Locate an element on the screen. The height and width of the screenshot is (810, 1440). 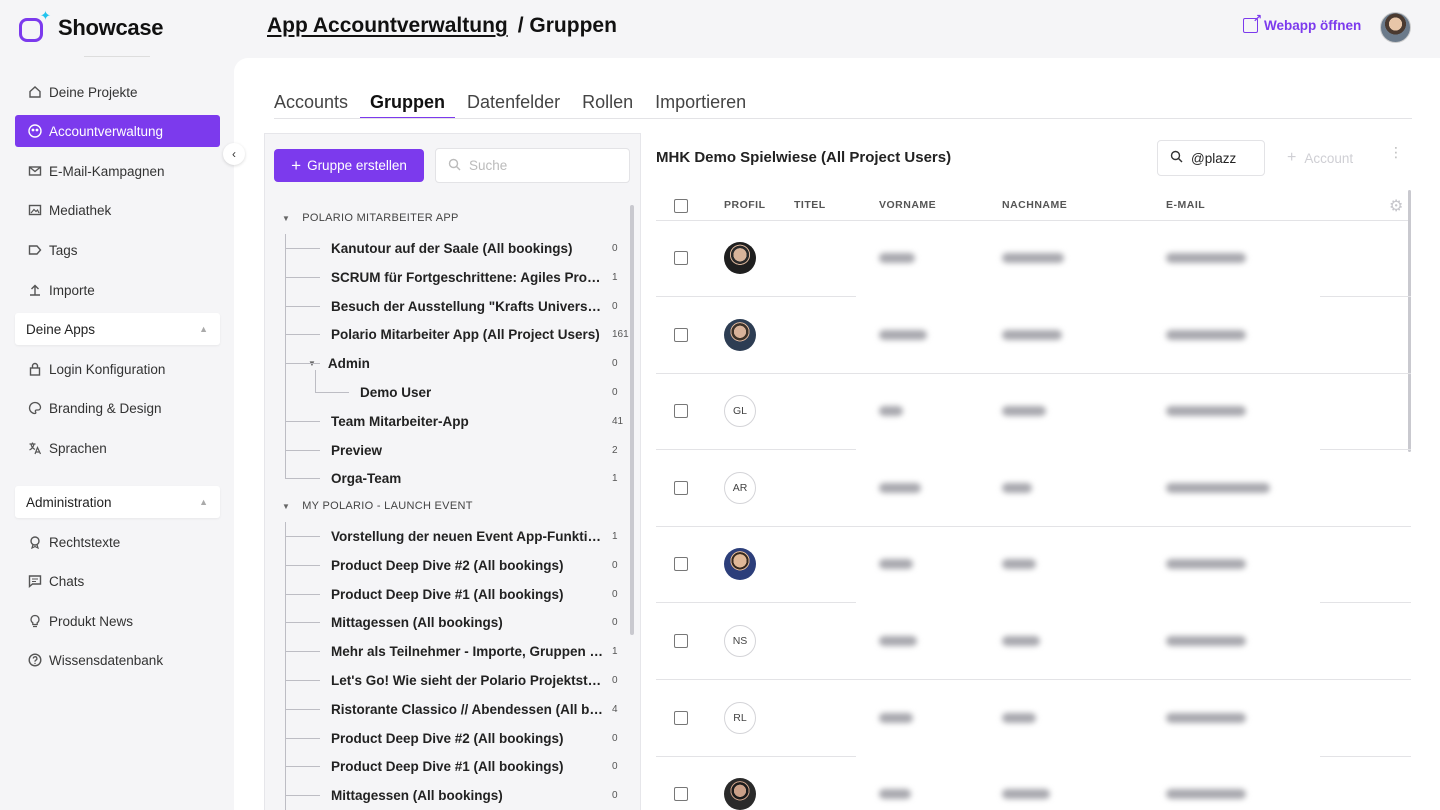
sidebar-item-mediathek: Mediathek is located at coordinates (117, 210).